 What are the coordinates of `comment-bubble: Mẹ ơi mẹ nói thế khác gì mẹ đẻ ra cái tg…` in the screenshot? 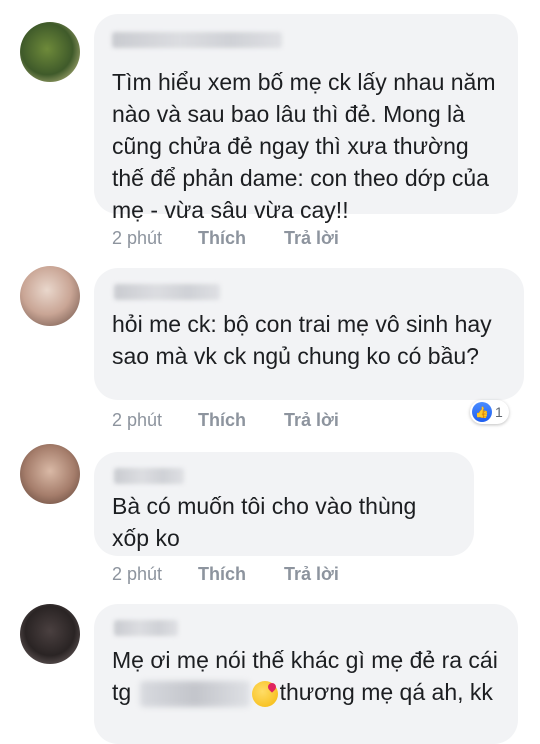 It's located at (306, 674).